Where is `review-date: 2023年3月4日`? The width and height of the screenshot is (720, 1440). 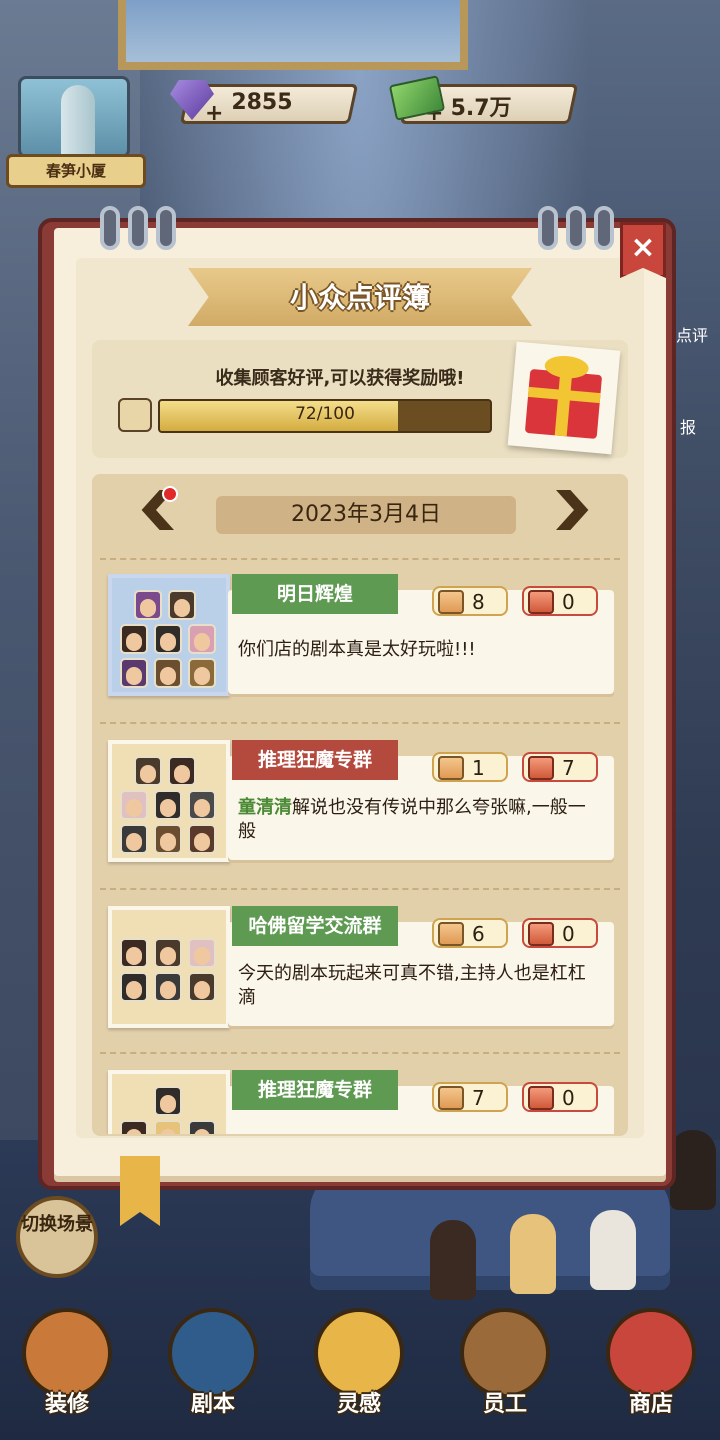
review-date: 2023年3月4日 is located at coordinates (366, 515).